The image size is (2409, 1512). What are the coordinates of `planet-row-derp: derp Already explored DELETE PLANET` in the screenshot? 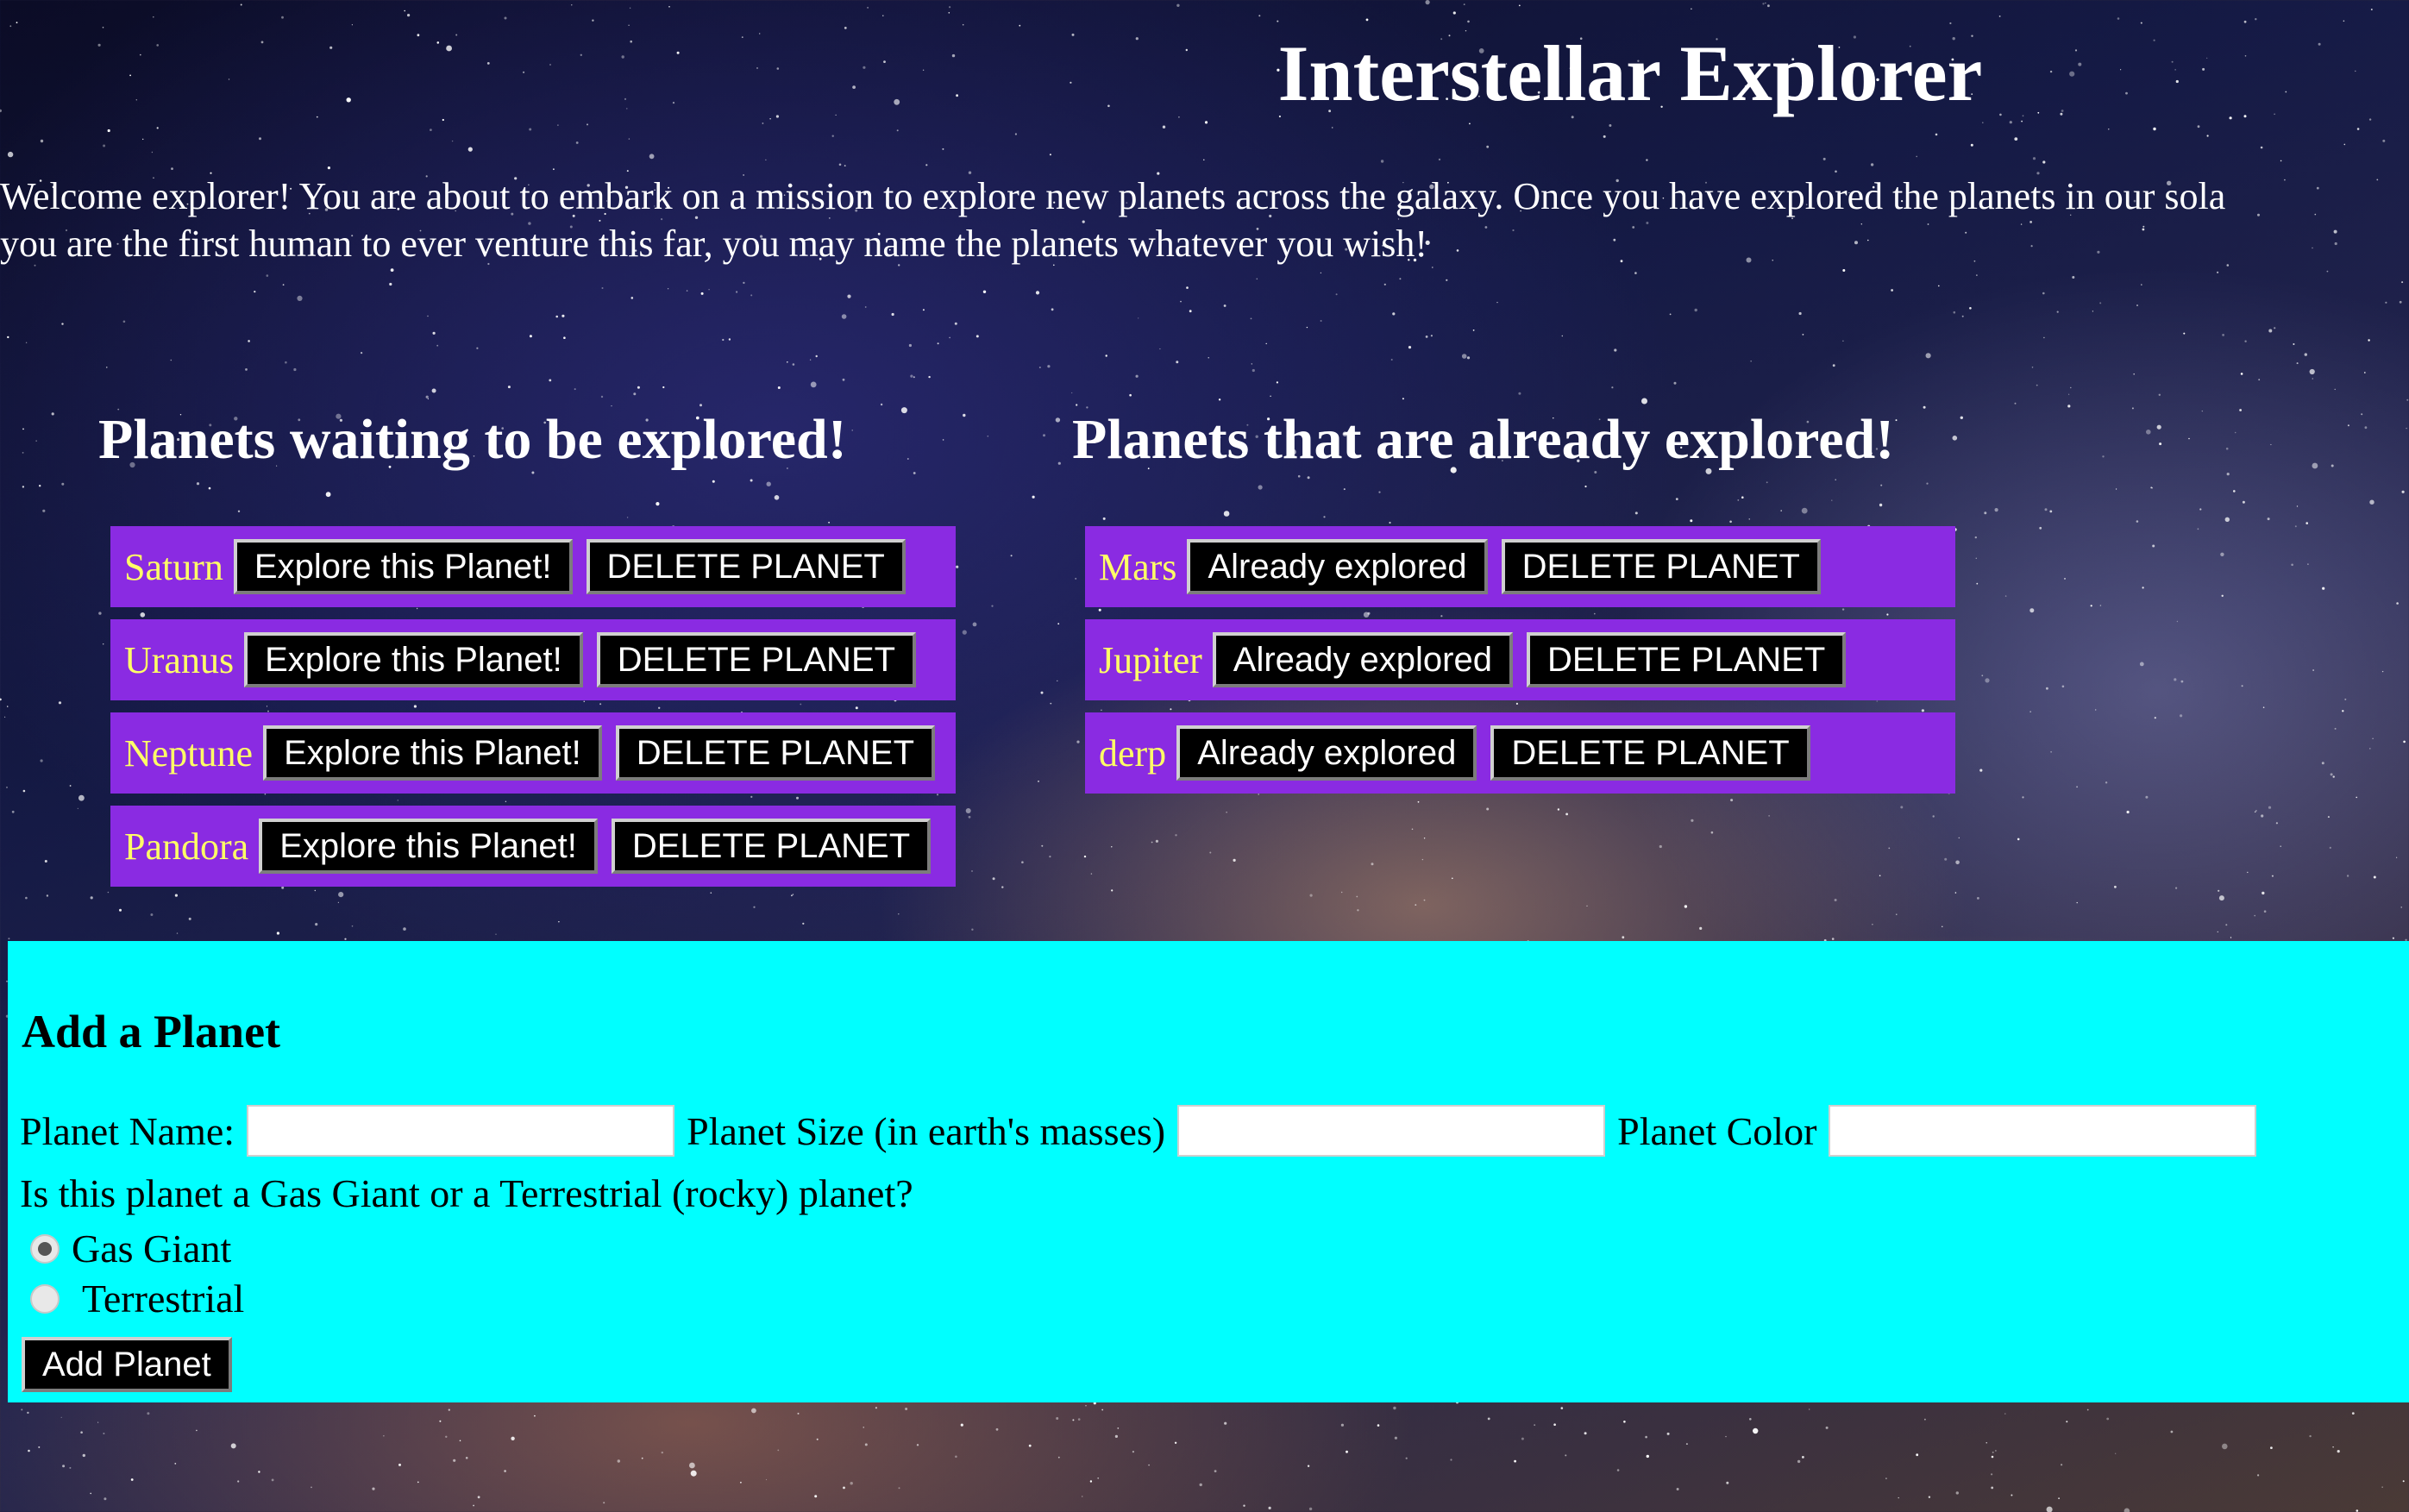 It's located at (1520, 753).